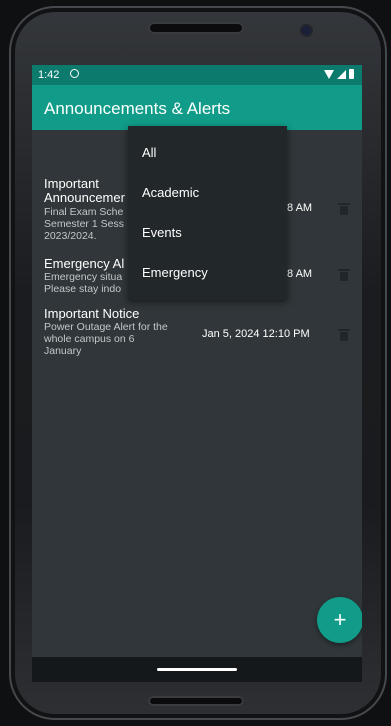 The height and width of the screenshot is (726, 391). I want to click on status-icons, so click(339, 74).